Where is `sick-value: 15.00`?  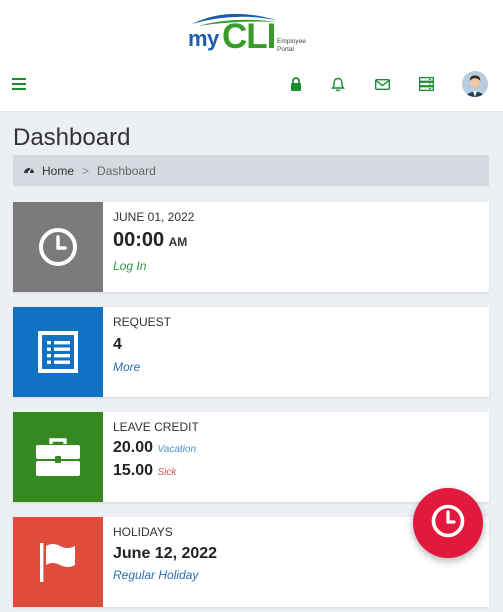
sick-value: 15.00 is located at coordinates (133, 470).